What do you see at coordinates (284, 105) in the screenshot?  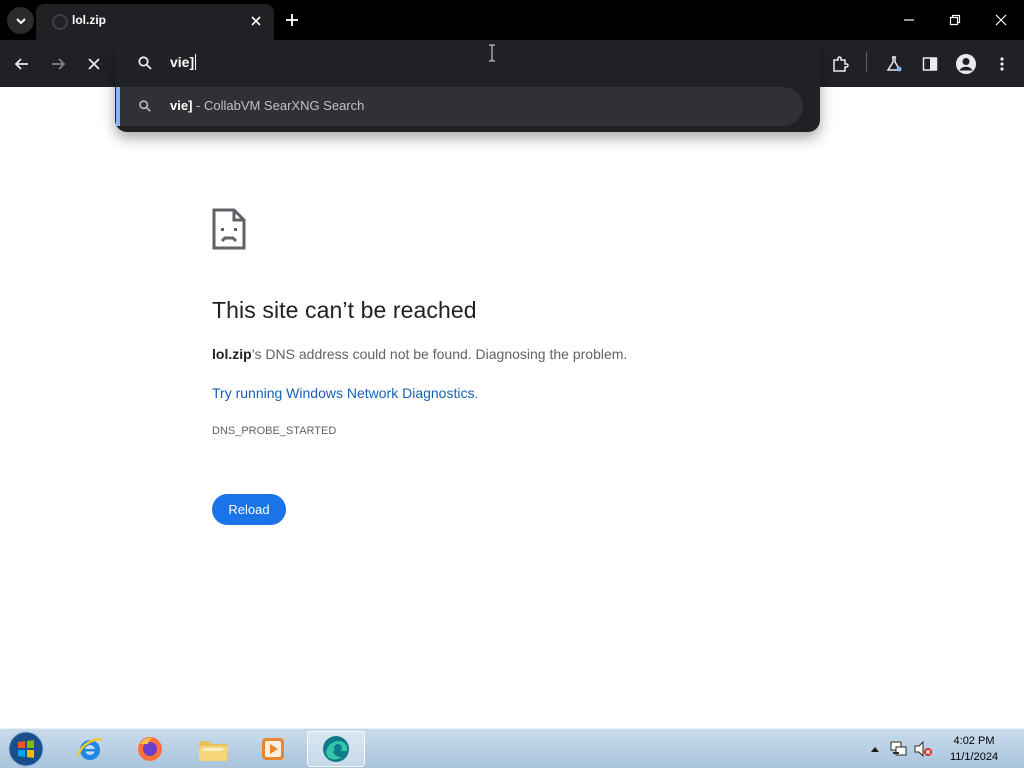 I see `suggestion-provider: CollabVM SearXNG Search` at bounding box center [284, 105].